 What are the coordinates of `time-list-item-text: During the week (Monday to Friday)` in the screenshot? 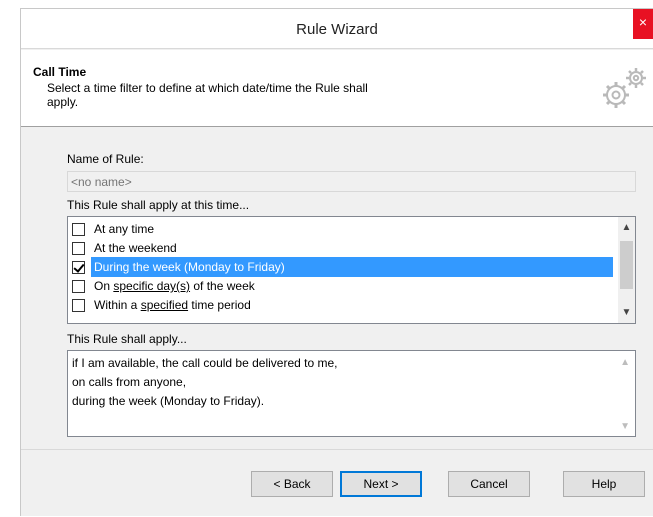 It's located at (189, 267).